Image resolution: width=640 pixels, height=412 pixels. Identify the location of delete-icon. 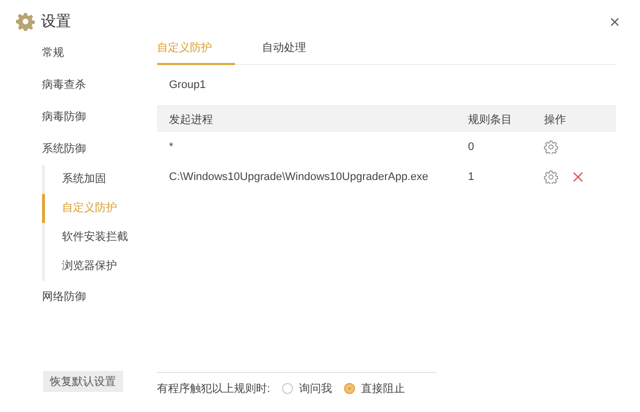
(578, 177).